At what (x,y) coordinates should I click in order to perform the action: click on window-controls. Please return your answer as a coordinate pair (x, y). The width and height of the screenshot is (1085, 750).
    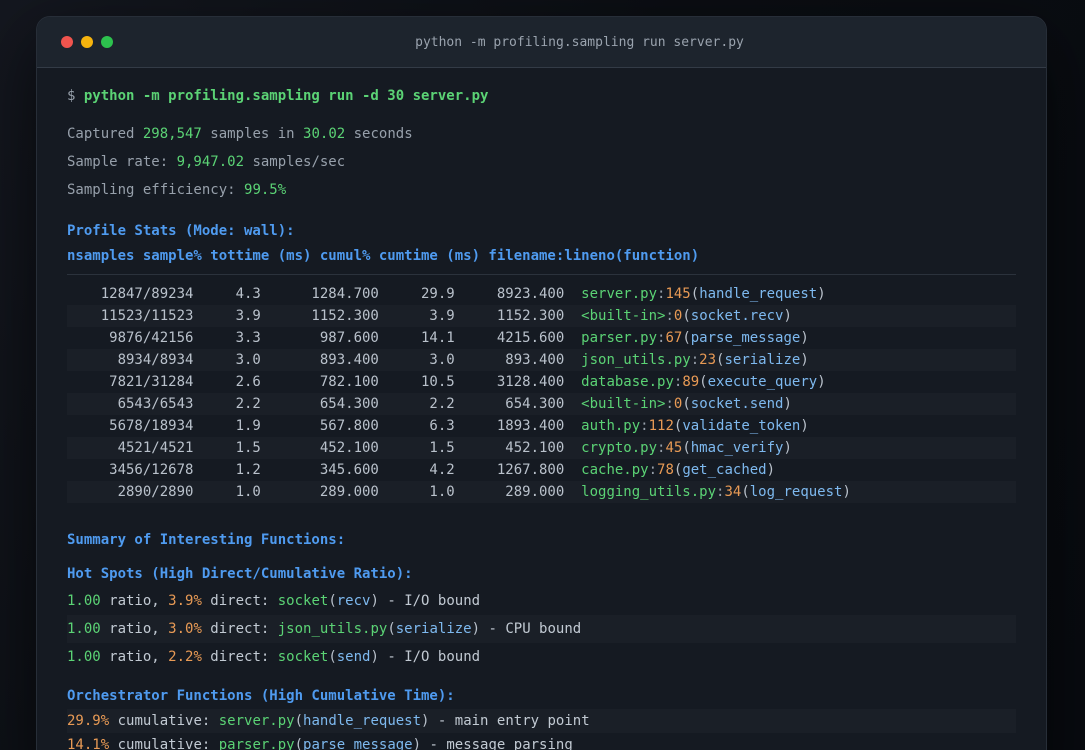
    Looking at the image, I should click on (87, 42).